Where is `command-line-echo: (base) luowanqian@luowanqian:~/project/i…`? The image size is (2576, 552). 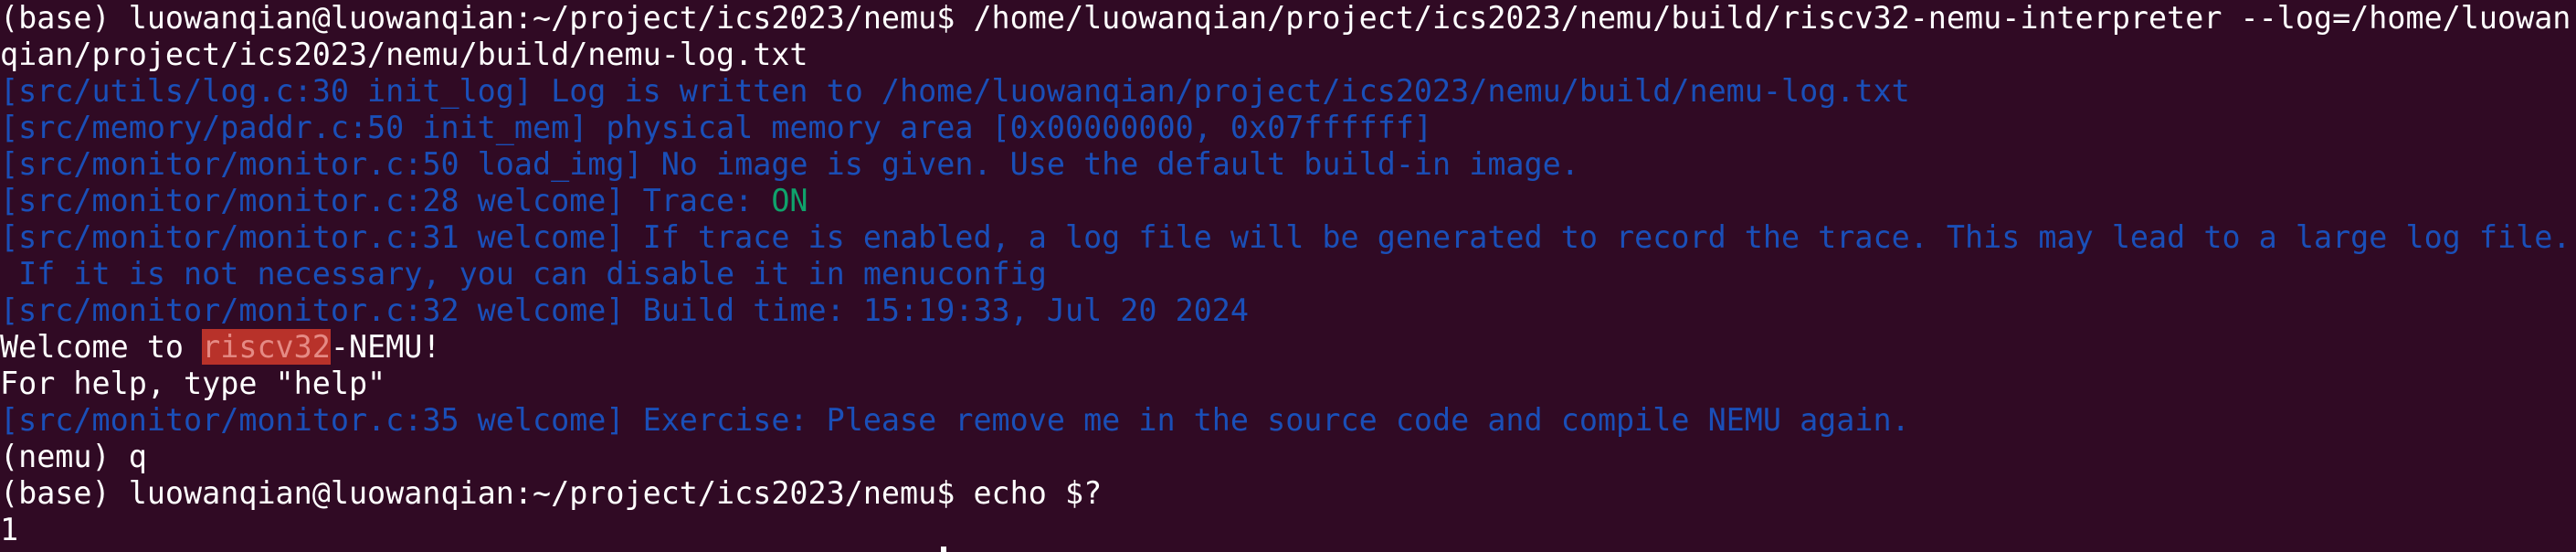
command-line-echo: (base) luowanqian@luowanqian:~/project/i… is located at coordinates (551, 493).